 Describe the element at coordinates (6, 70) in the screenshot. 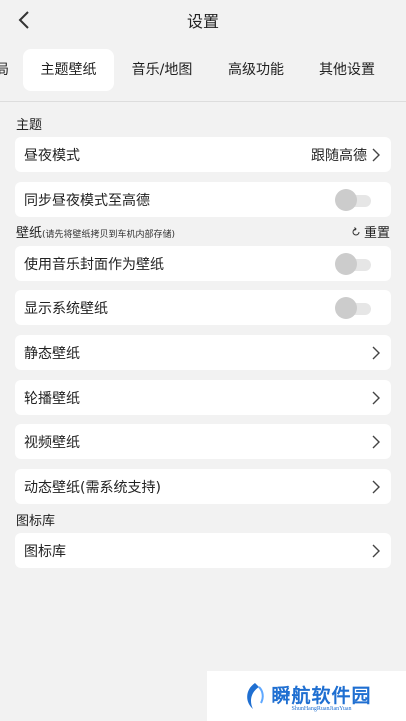

I see `tab-partial: 局` at that location.